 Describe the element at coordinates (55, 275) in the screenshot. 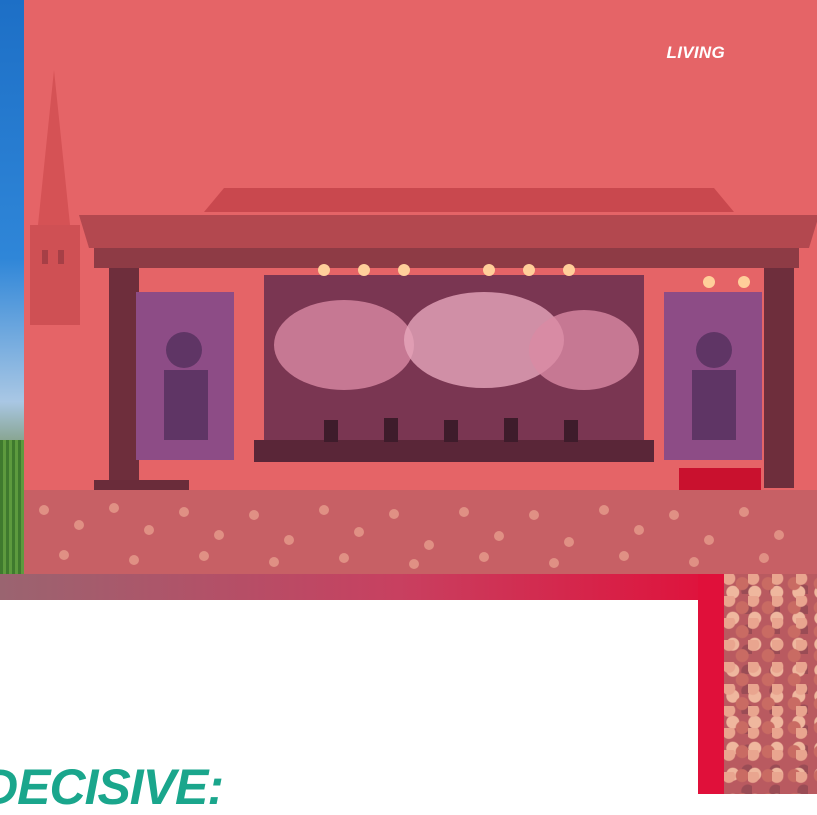

I see `church-tower` at that location.